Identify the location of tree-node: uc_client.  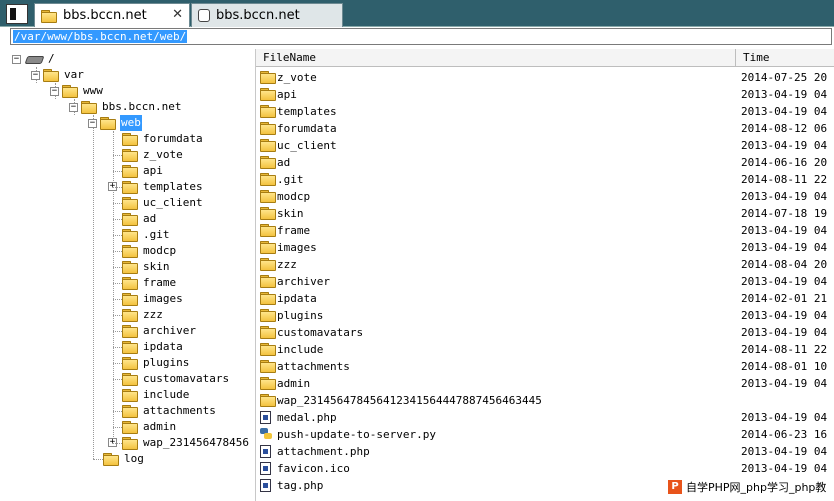
(163, 203).